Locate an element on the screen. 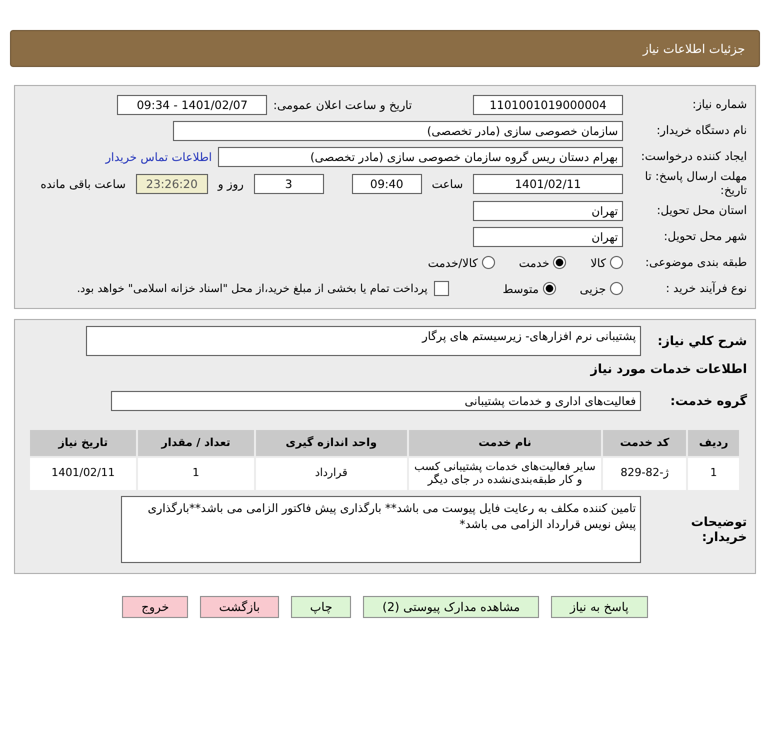  column-header: تعداد / مقدار is located at coordinates (196, 443).